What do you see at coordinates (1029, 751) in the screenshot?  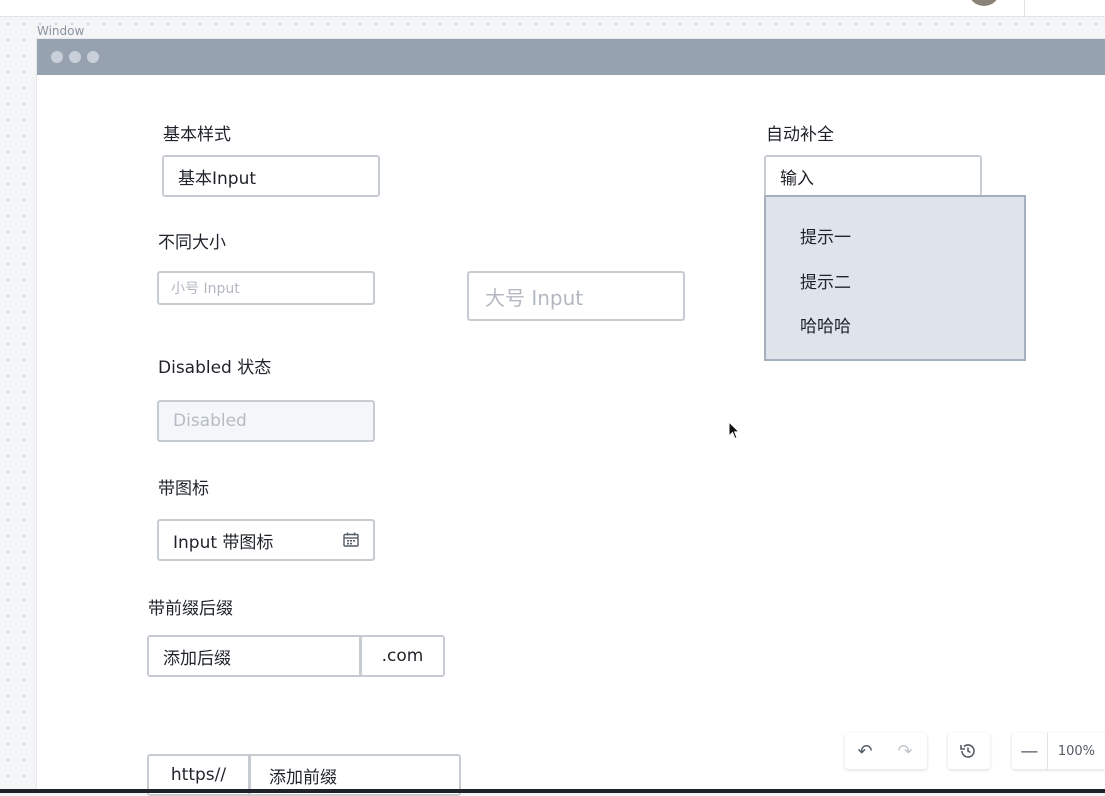 I see `zoom-out-icon: —` at bounding box center [1029, 751].